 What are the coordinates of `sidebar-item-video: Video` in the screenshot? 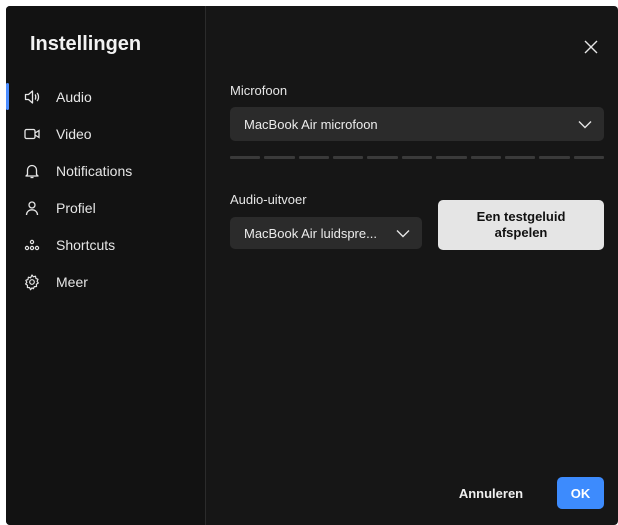 It's located at (105, 133).